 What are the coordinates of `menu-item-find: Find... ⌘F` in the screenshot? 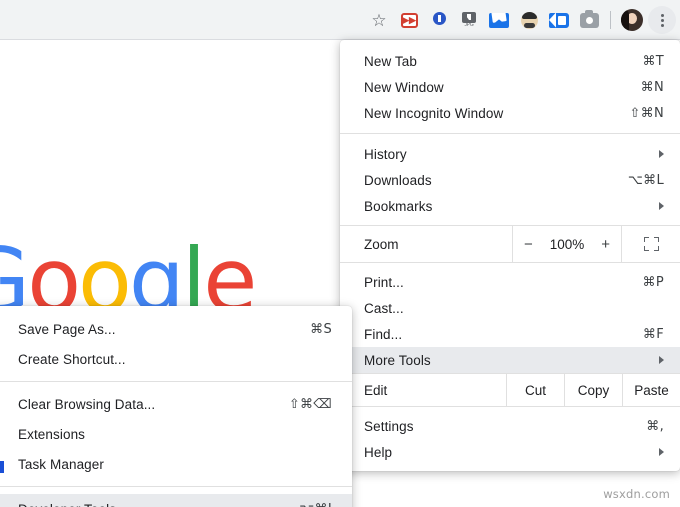 It's located at (510, 334).